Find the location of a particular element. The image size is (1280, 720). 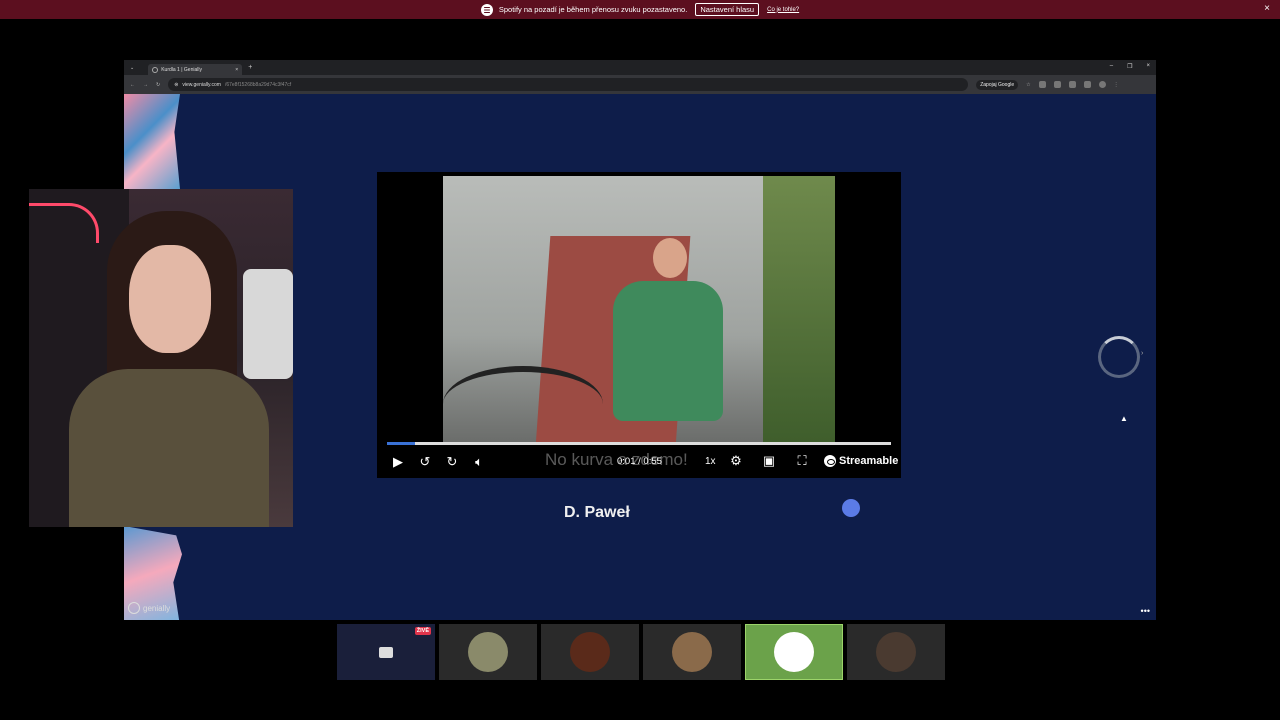

forward-icon: ↻ is located at coordinates (452, 462).